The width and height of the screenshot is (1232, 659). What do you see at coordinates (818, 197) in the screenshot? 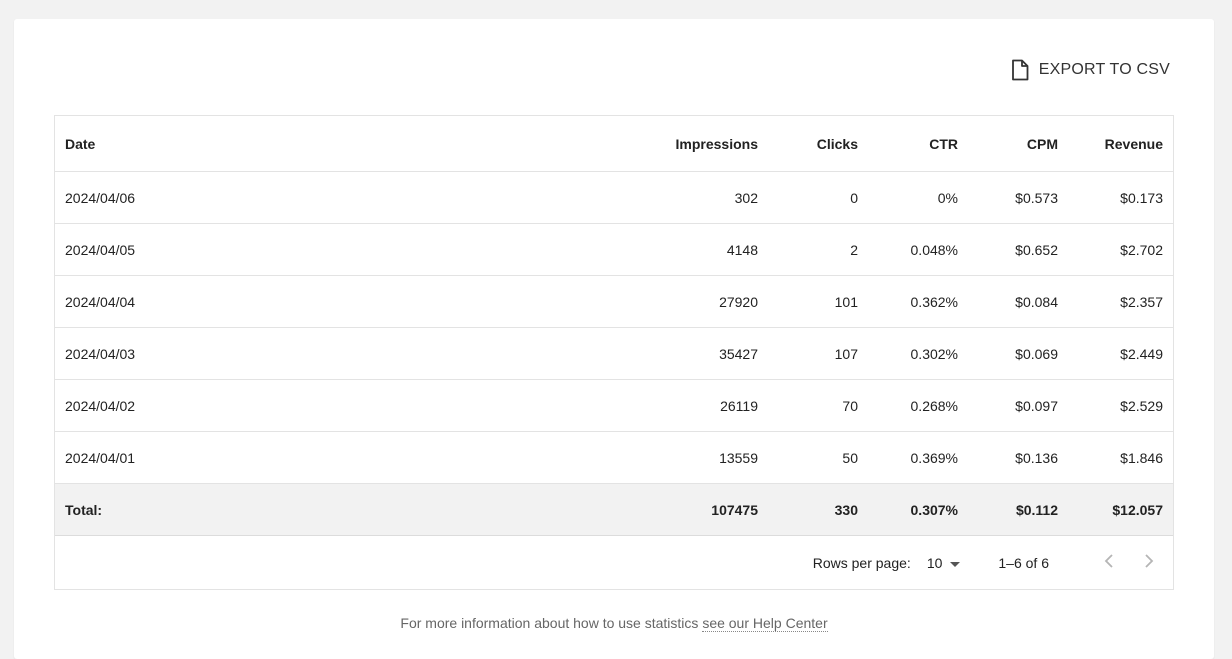
I see `cell-clicks: 0` at bounding box center [818, 197].